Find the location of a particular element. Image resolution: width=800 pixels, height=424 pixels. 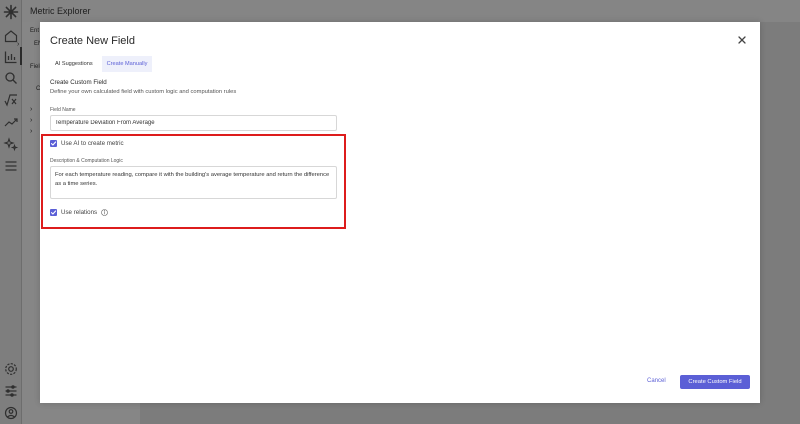

sparkle-icon is located at coordinates (11, 144).